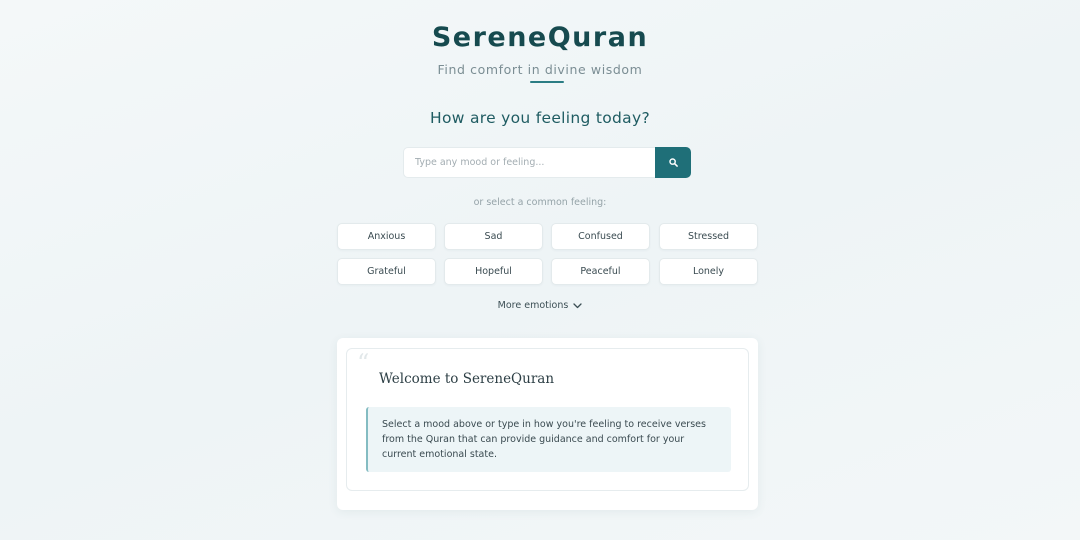 The width and height of the screenshot is (1080, 540). Describe the element at coordinates (533, 305) in the screenshot. I see `more-emotions-label: More emotions` at that location.